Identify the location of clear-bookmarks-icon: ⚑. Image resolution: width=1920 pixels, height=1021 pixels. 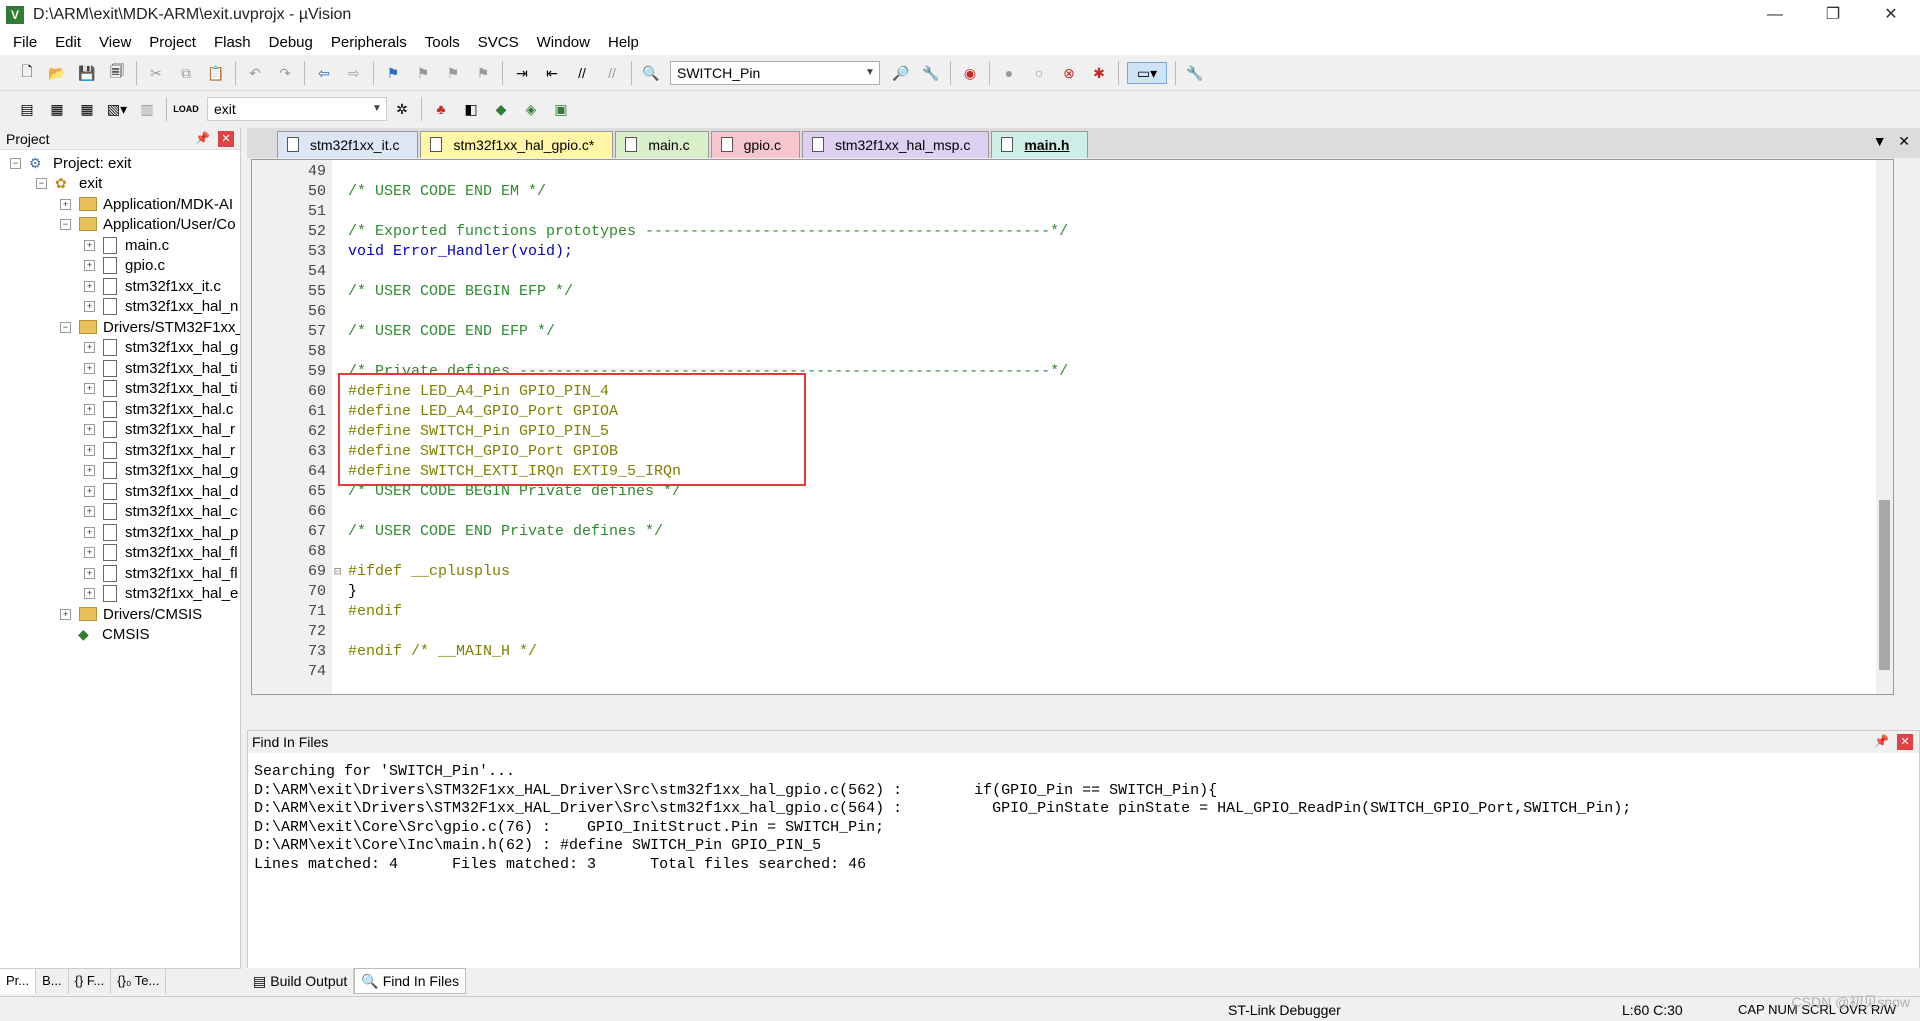
(483, 73).